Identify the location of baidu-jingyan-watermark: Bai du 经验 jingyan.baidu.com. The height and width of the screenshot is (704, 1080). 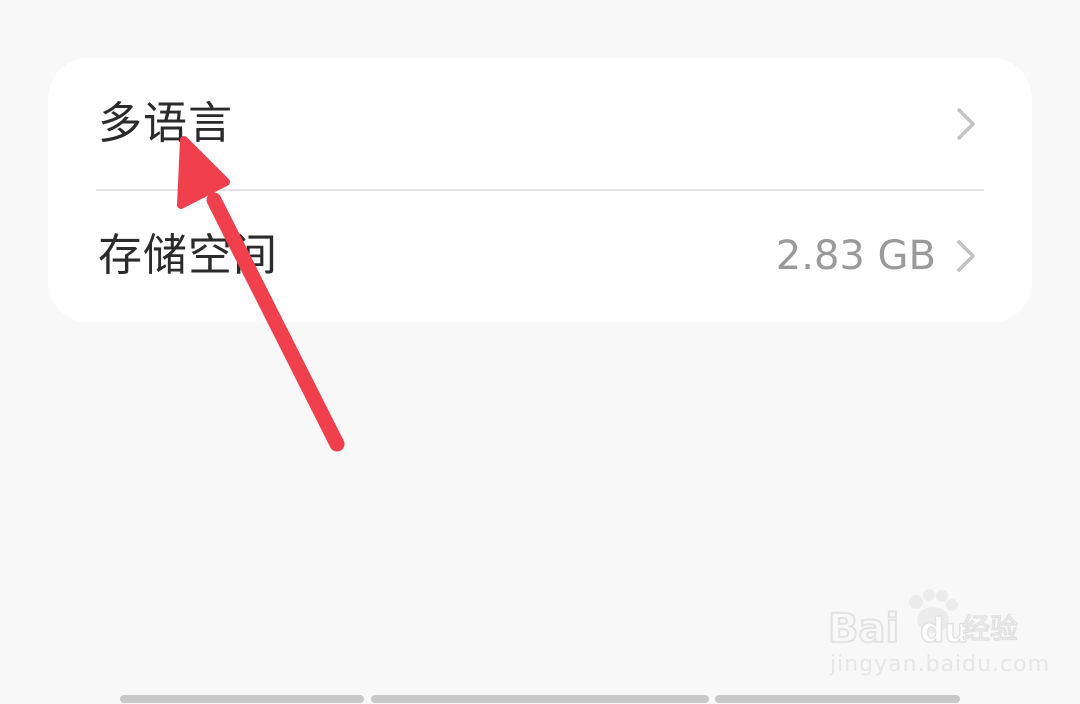
(937, 634).